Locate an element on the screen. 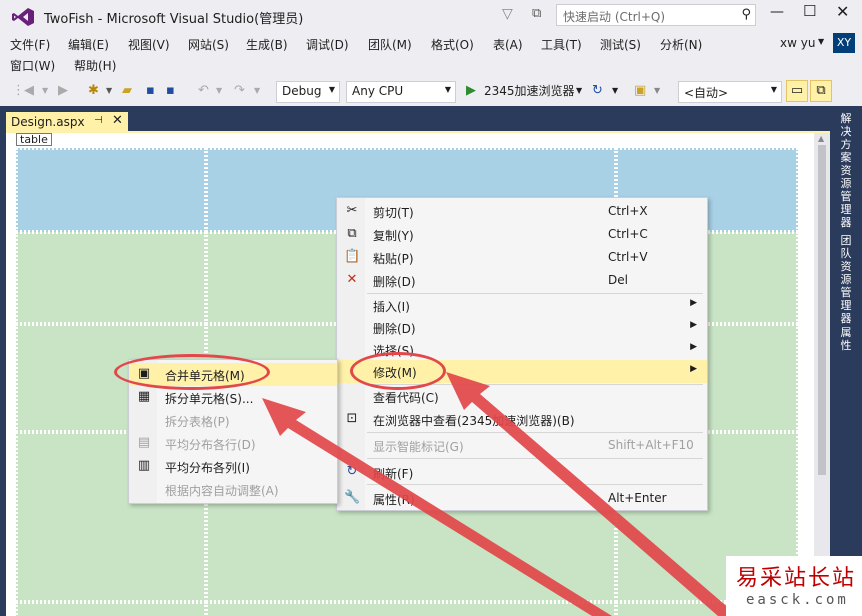 This screenshot has height=616, width=862. scroll-up-icon: ▲ is located at coordinates (821, 138).